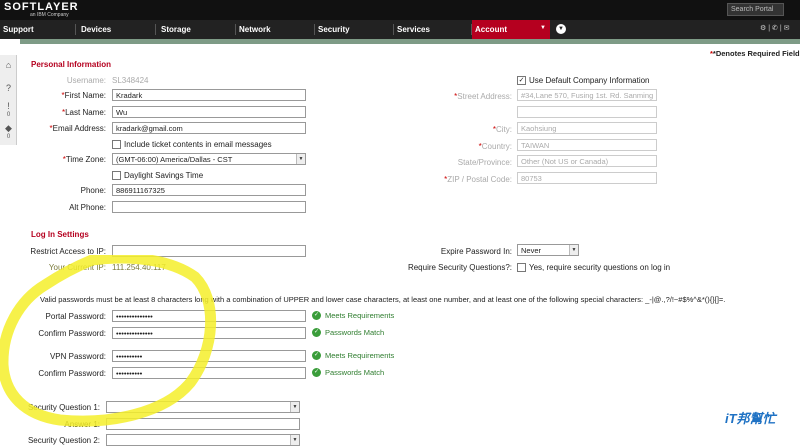  I want to click on street-field: #34,Lane 570, Fusing 1st. Rd. Sanming, so click(587, 95).